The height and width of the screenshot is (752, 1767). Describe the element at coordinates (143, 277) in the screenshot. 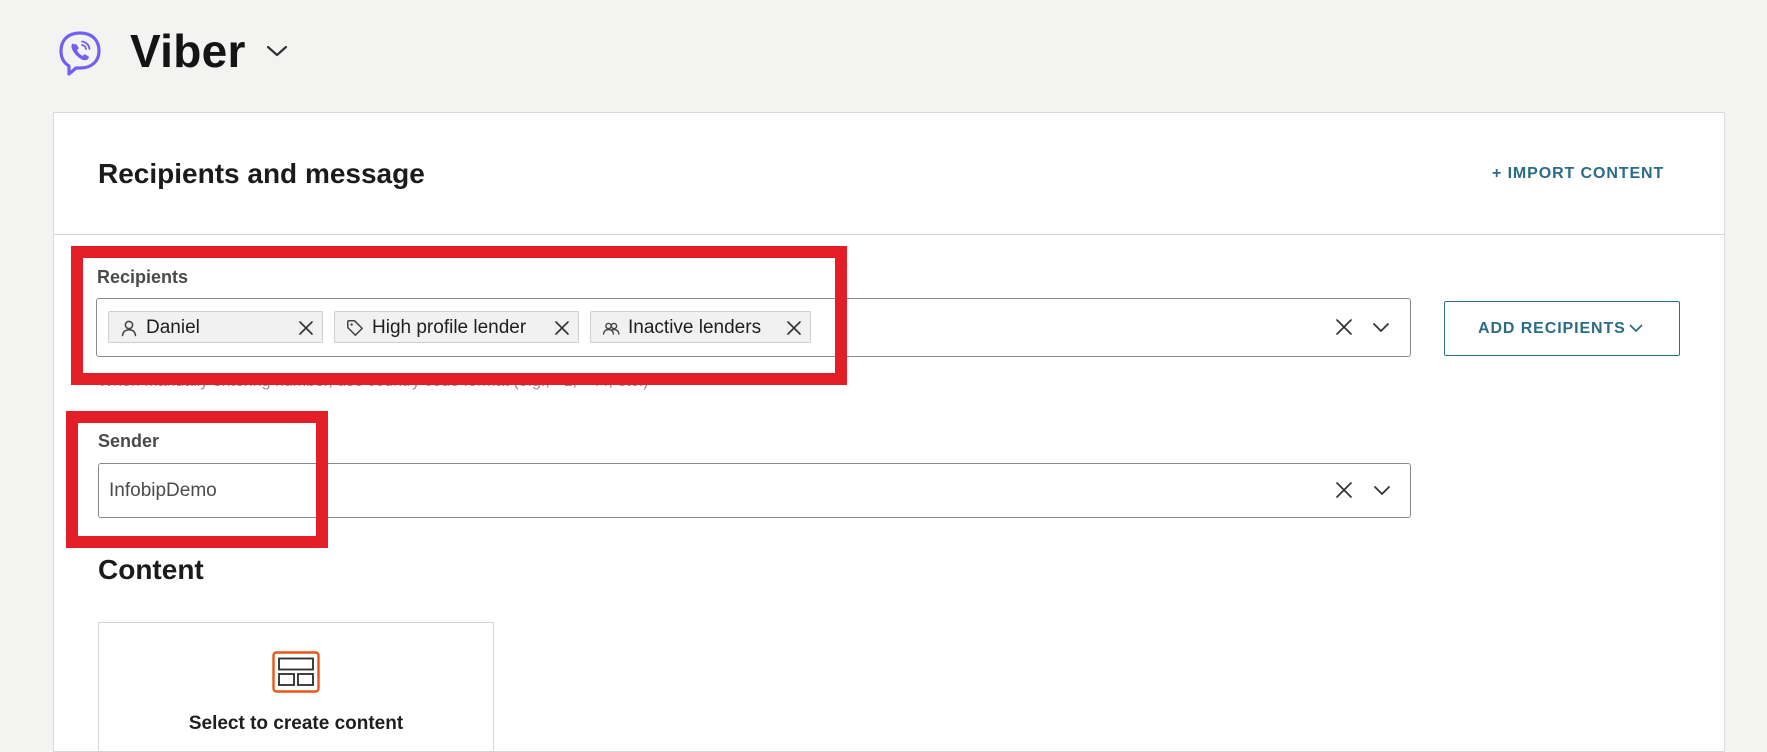

I see `recipients-label: Recipients` at that location.